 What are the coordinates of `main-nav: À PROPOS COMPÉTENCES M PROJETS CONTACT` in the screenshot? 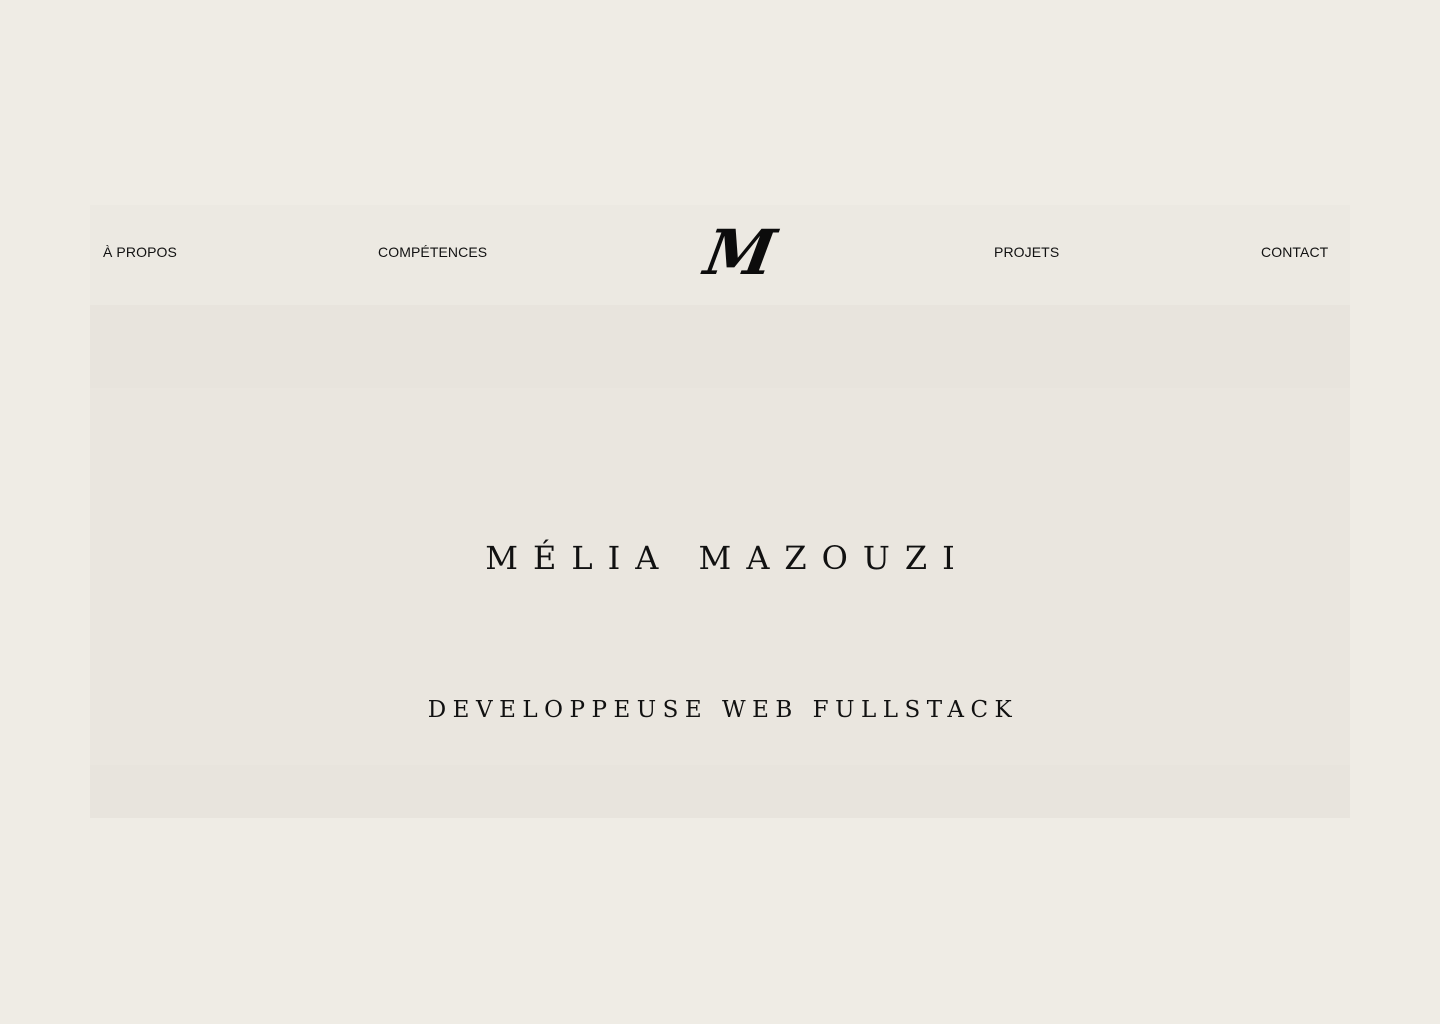 It's located at (720, 255).